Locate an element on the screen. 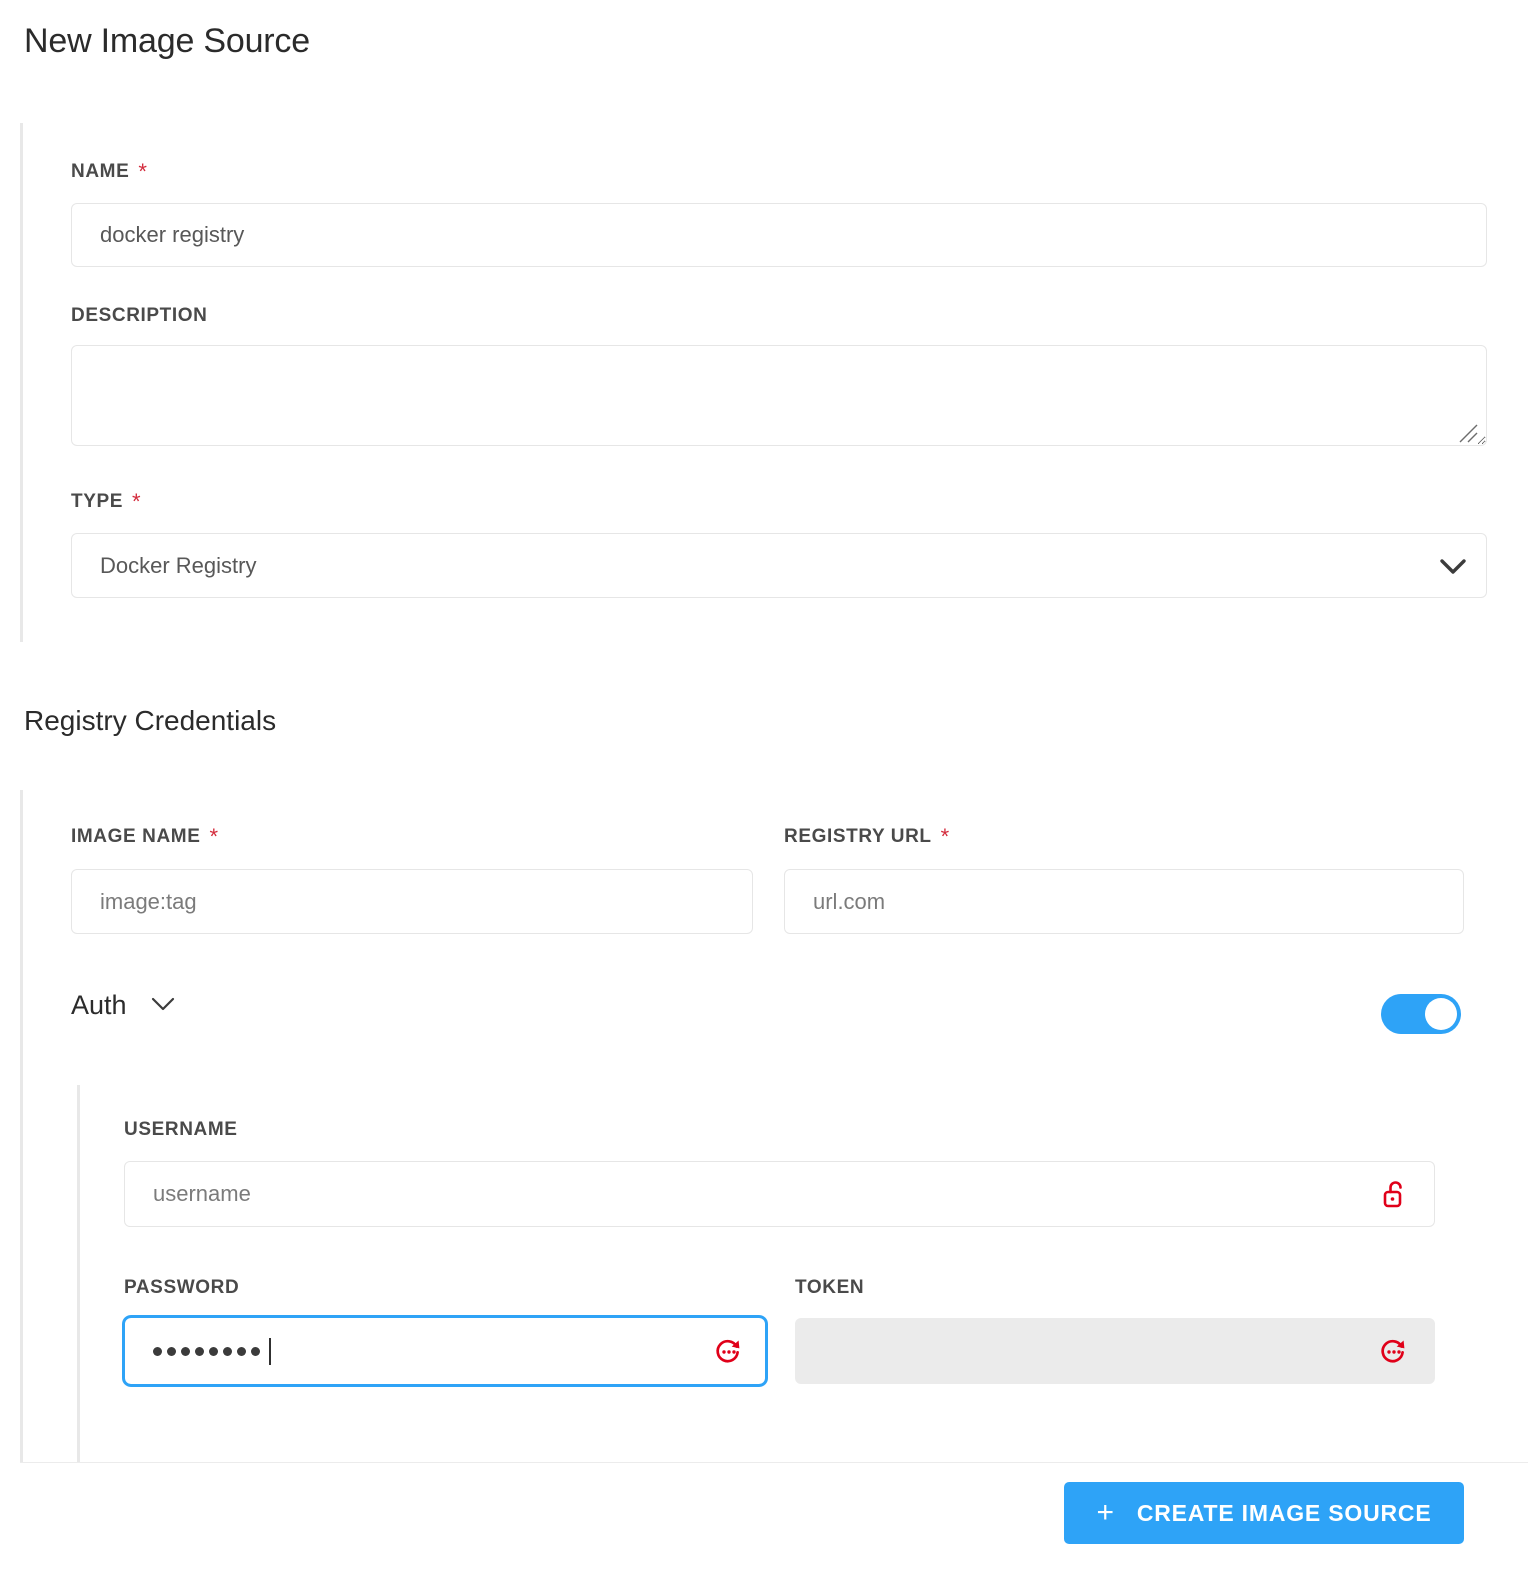 This screenshot has width=1528, height=1594. token-label-text: TOKEN is located at coordinates (830, 1287).